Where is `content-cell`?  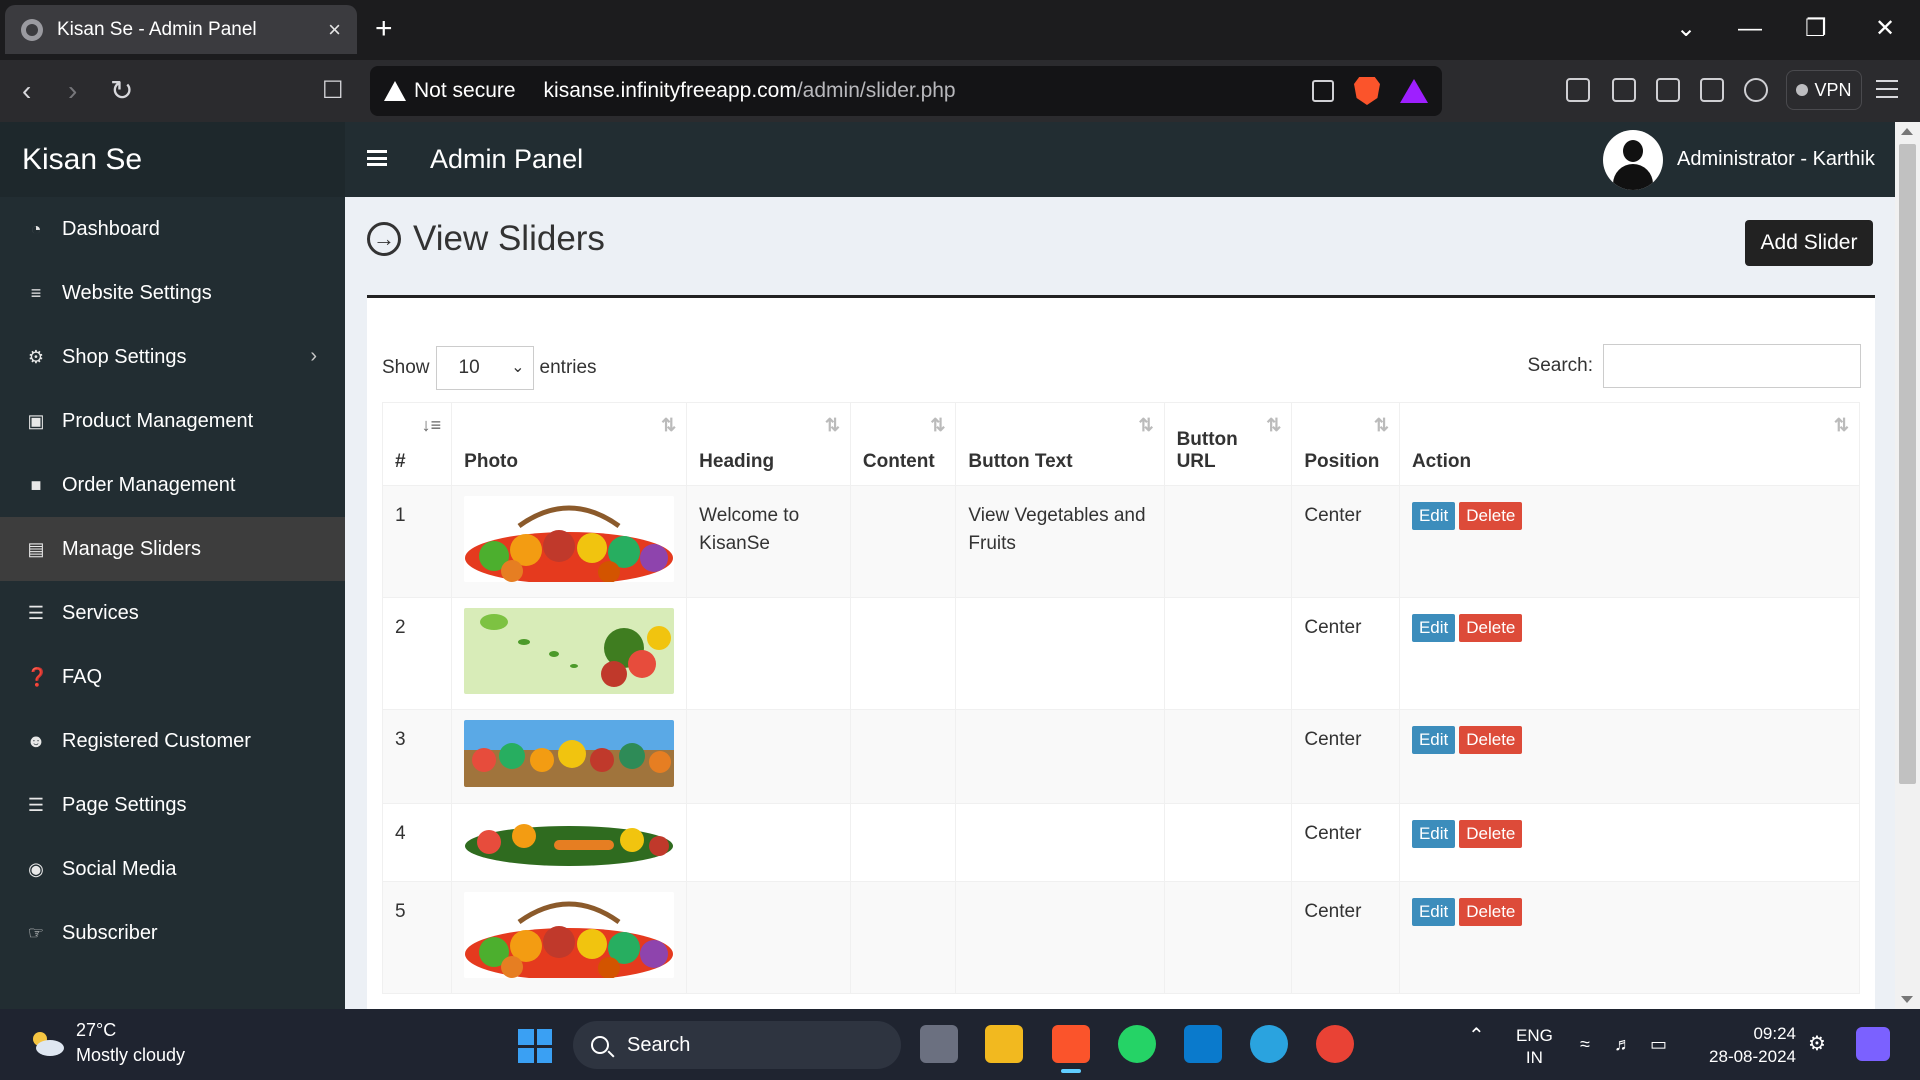
content-cell is located at coordinates (903, 653).